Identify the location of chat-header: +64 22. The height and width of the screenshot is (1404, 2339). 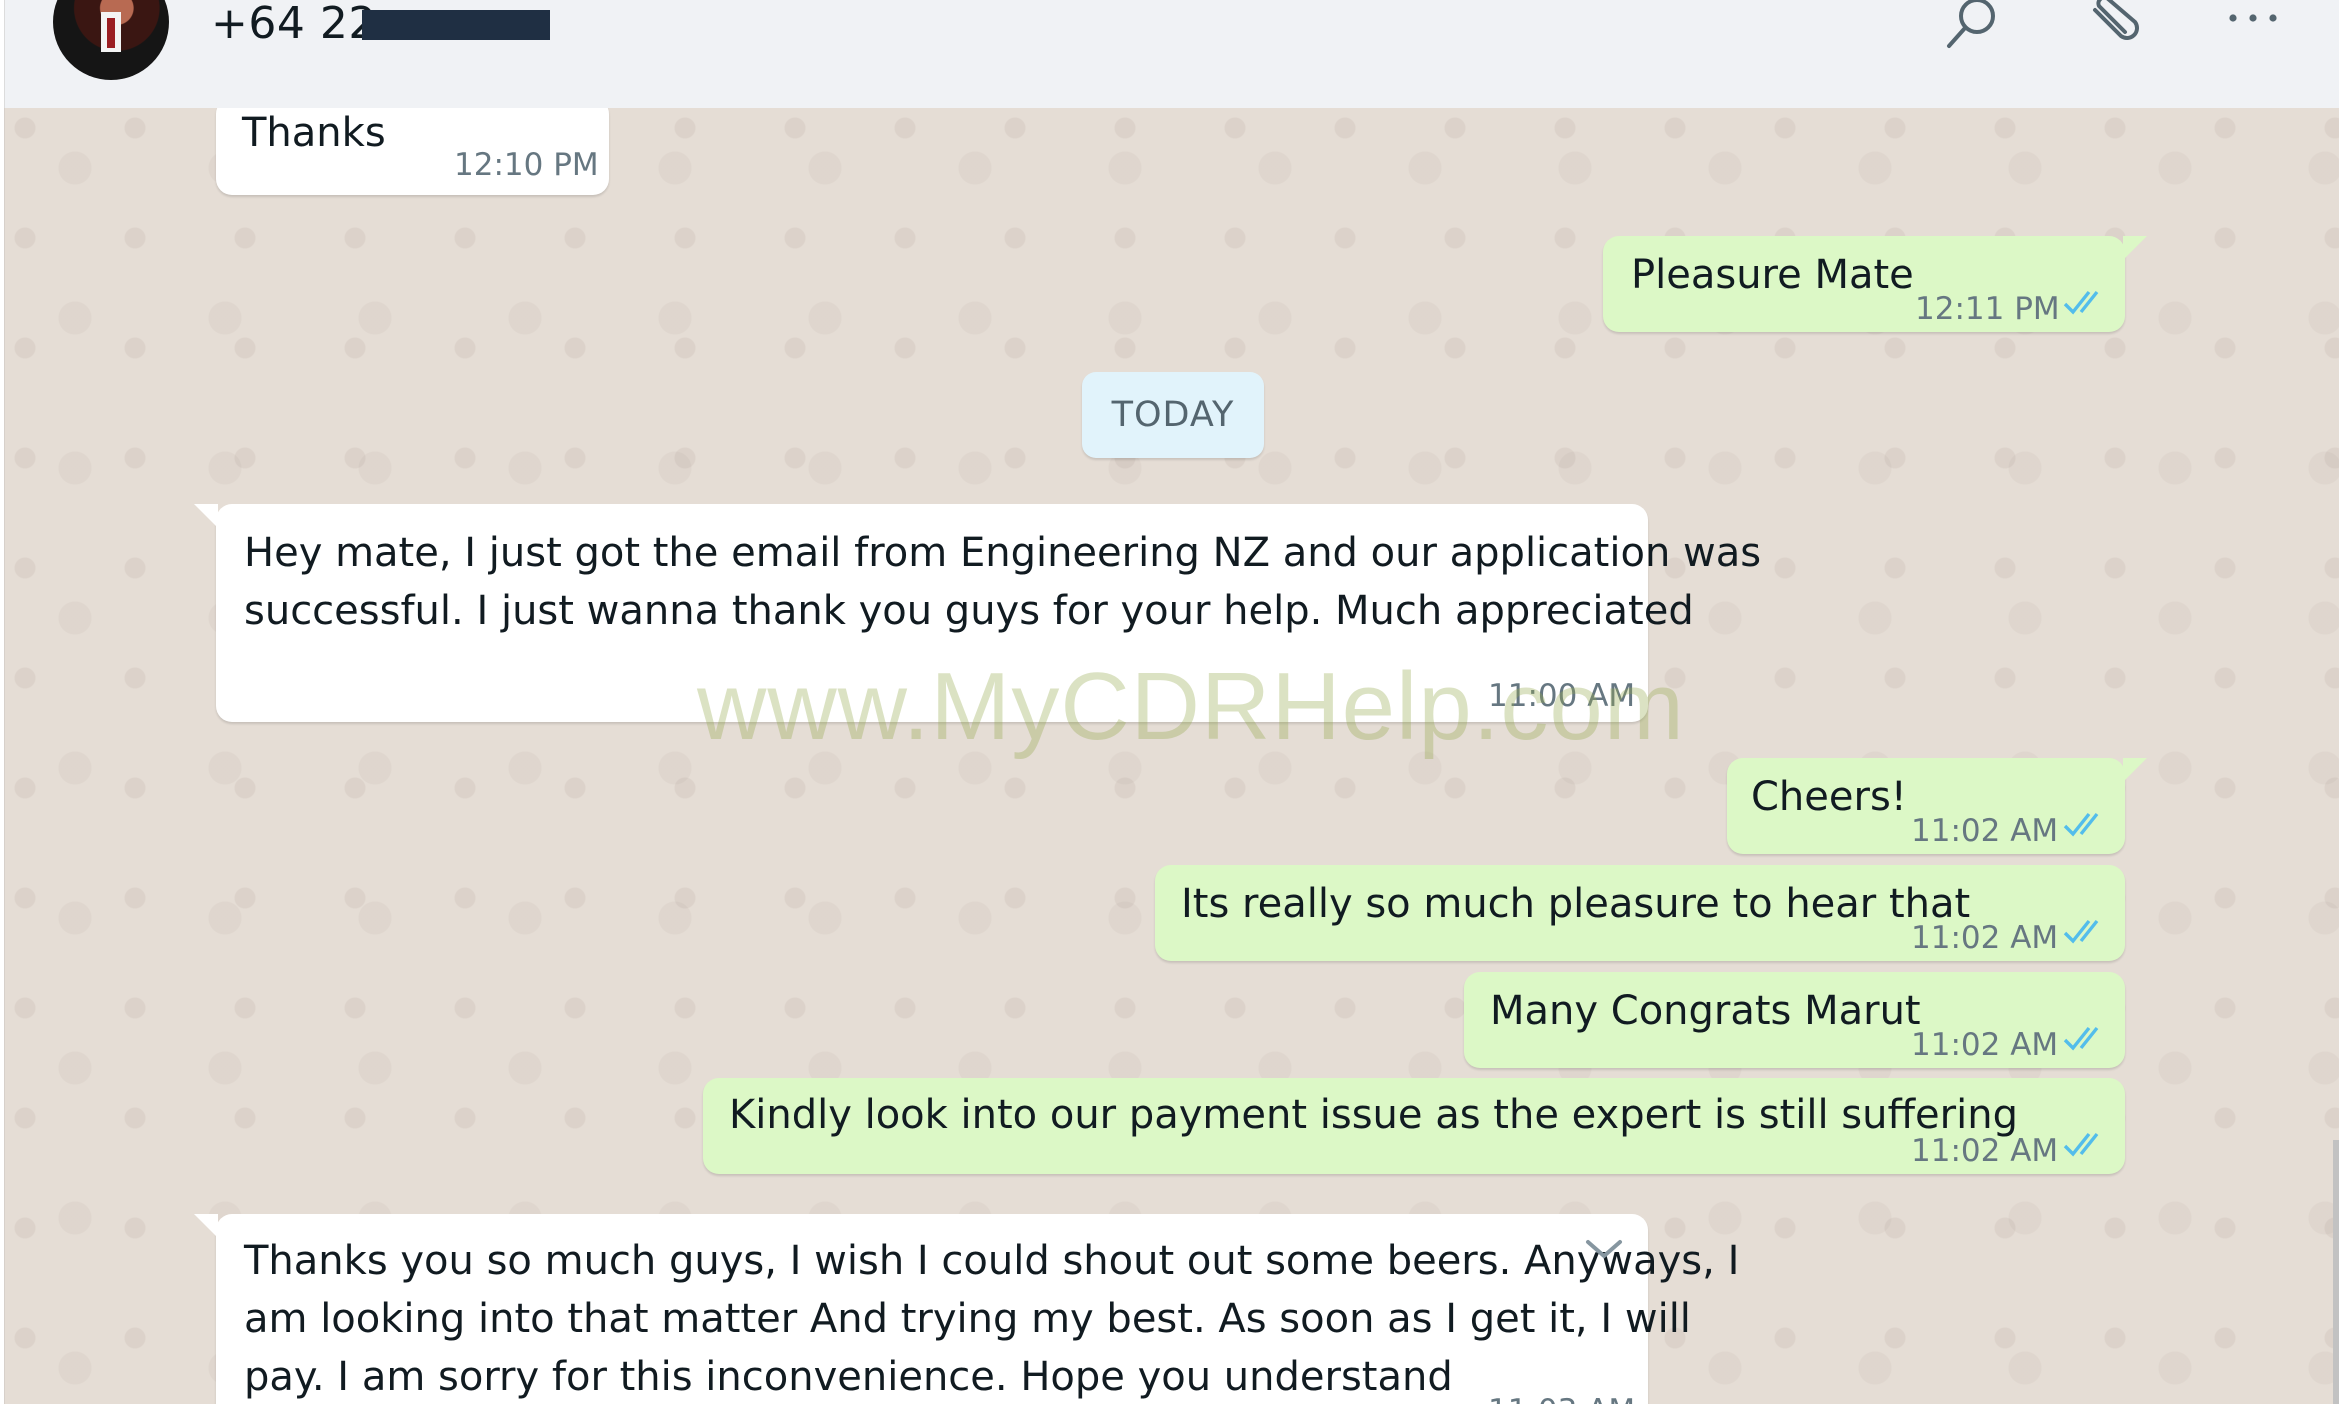
(1171, 54).